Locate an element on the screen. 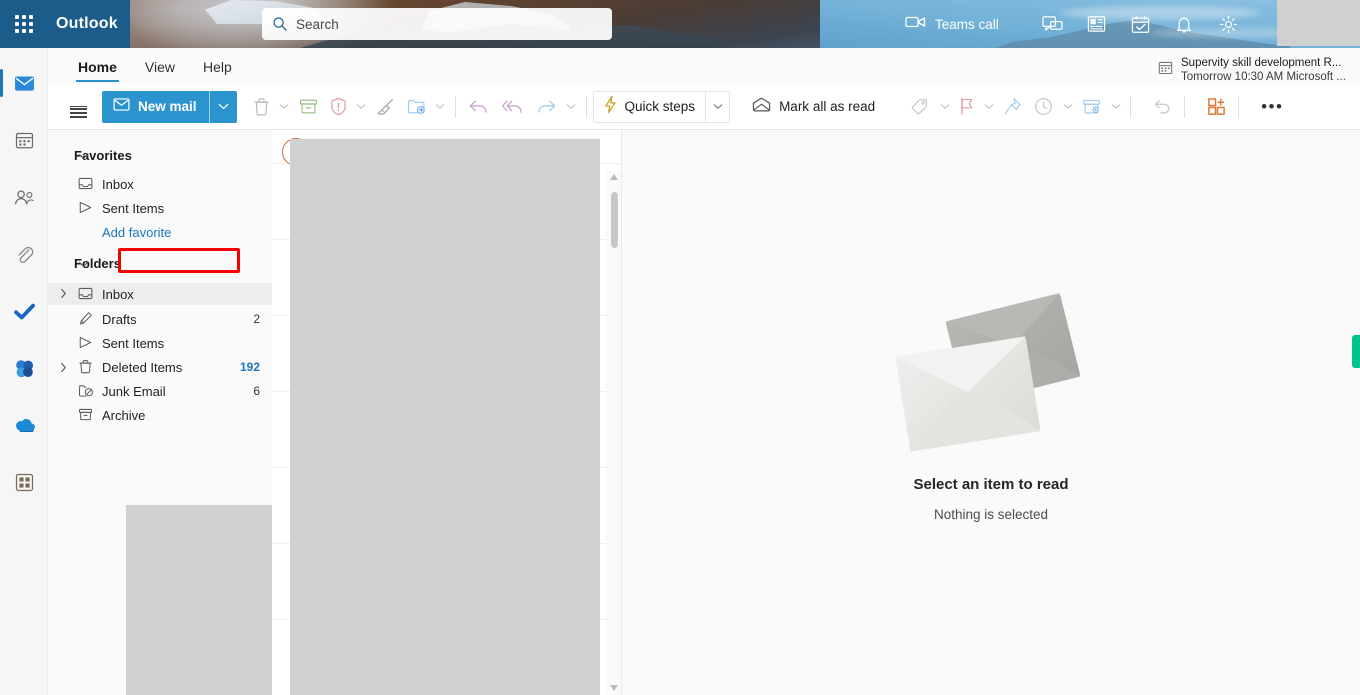  report-button is located at coordinates (338, 107).